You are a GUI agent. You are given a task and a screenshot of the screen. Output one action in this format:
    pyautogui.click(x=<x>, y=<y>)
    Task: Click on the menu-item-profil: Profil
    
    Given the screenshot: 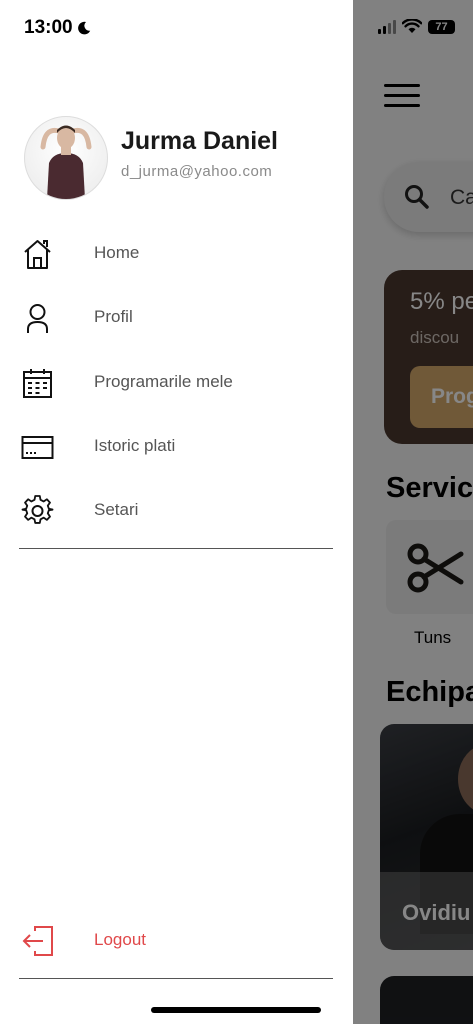 What is the action you would take?
    pyautogui.click(x=176, y=318)
    